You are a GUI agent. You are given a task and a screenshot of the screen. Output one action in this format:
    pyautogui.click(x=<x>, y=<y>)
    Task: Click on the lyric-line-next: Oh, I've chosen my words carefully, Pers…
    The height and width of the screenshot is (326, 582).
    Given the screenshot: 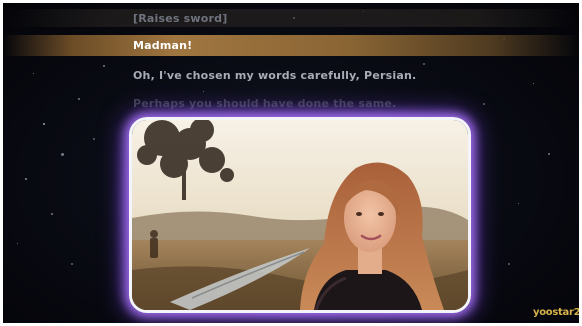 What is the action you would take?
    pyautogui.click(x=291, y=76)
    